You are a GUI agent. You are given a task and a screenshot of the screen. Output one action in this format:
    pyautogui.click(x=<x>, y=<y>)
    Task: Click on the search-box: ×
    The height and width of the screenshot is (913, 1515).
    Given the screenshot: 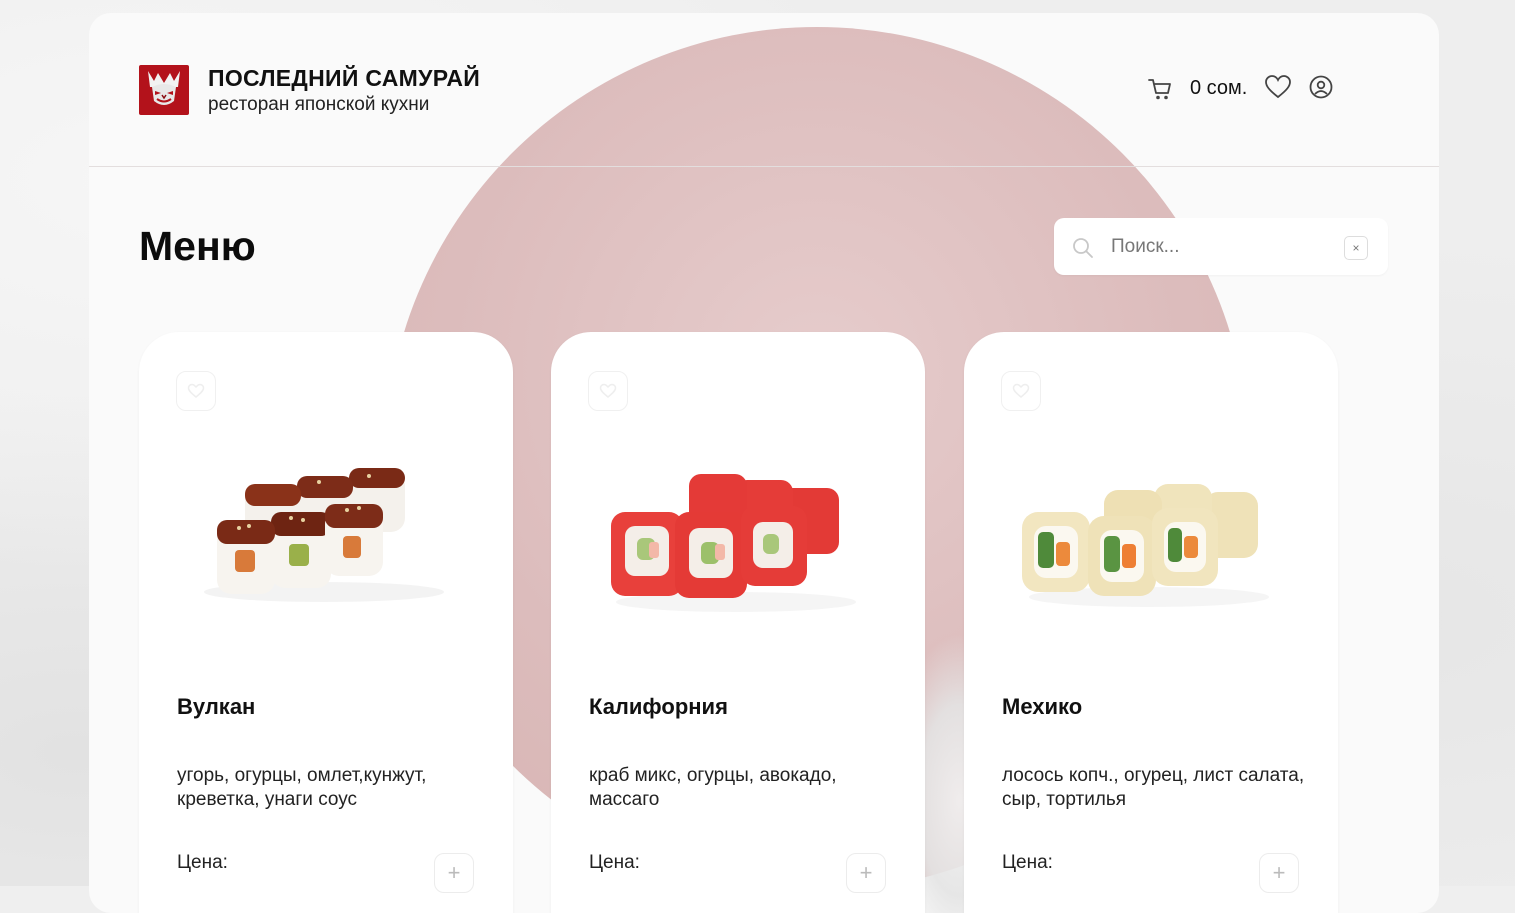 What is the action you would take?
    pyautogui.click(x=1221, y=246)
    